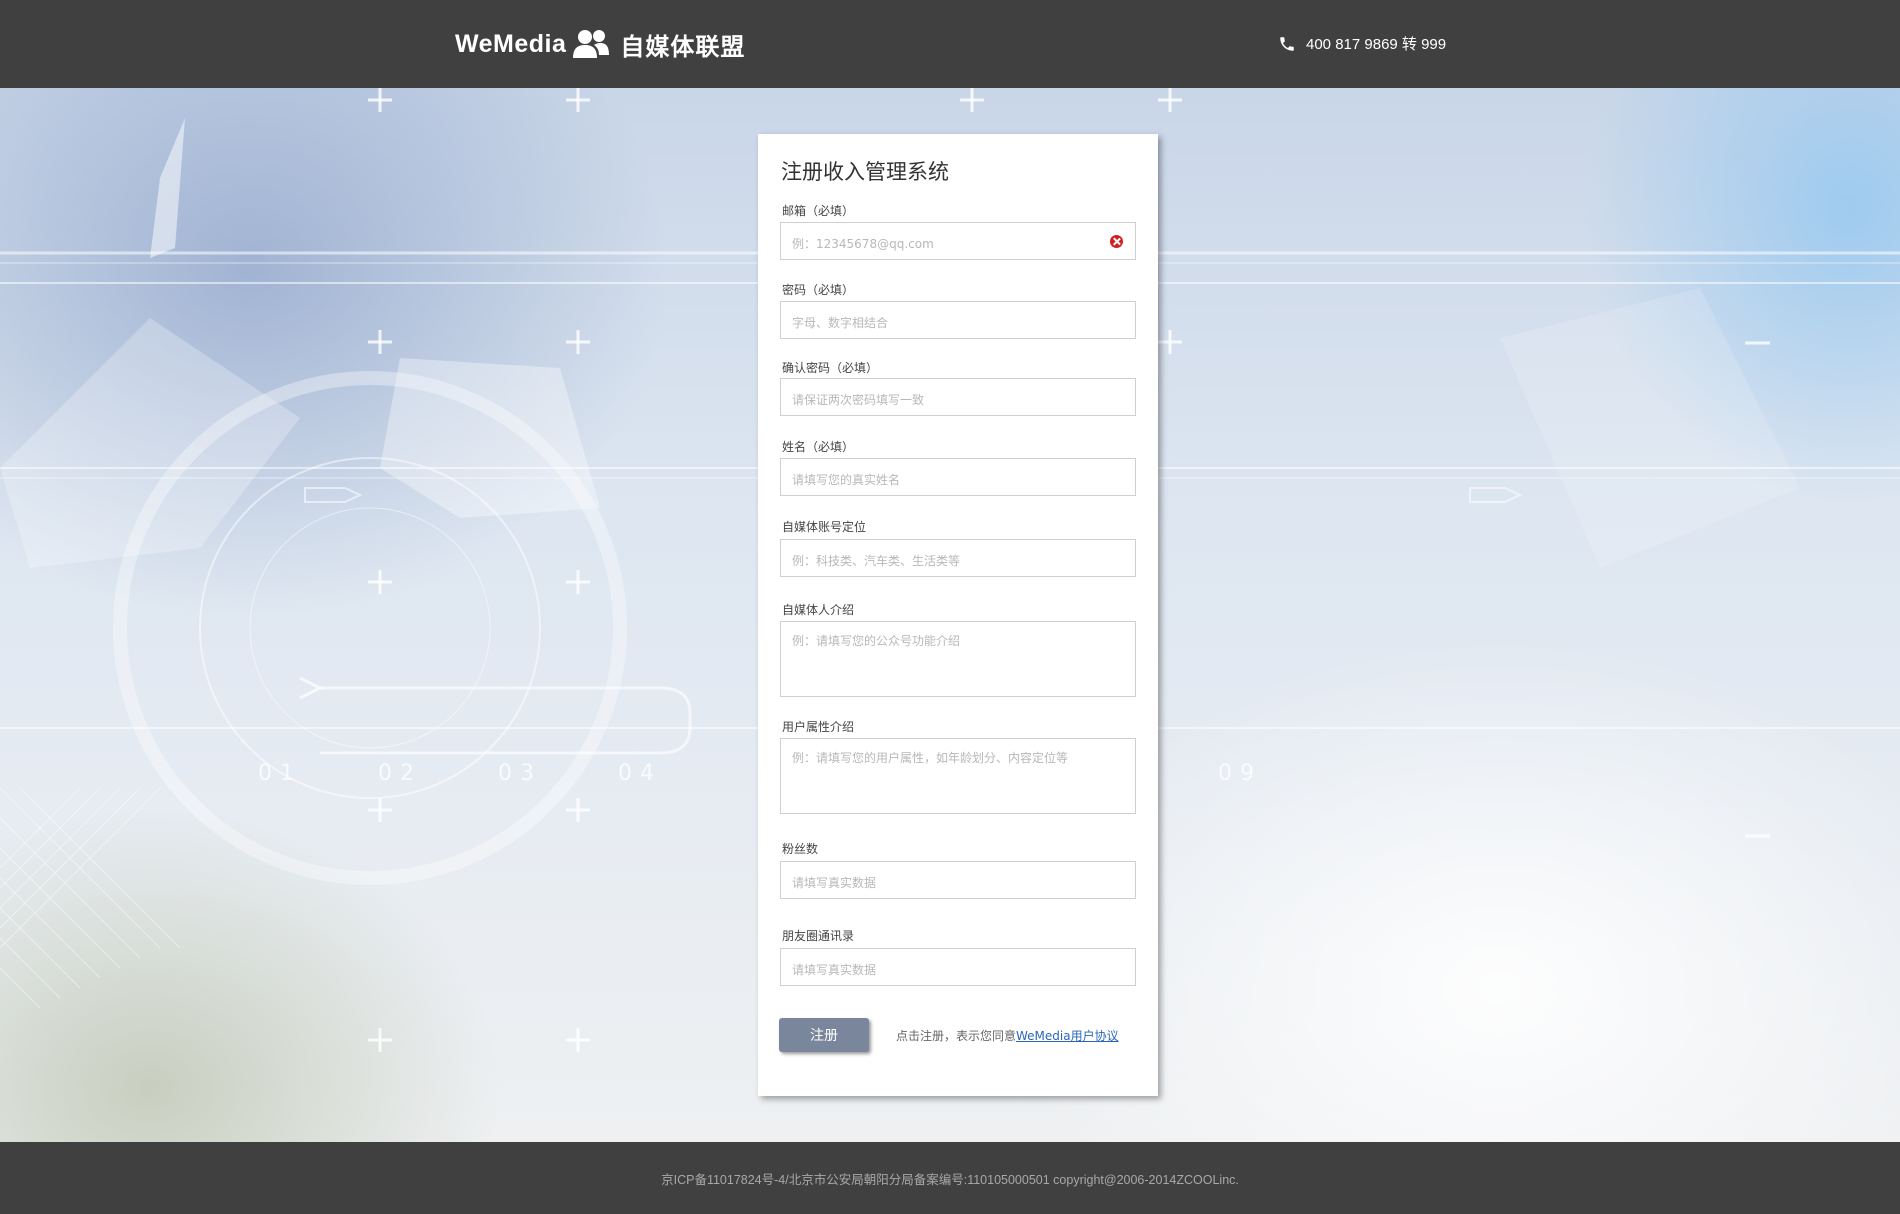 This screenshot has height=1214, width=1900. I want to click on password-field: 字母、数字相结合, so click(958, 320).